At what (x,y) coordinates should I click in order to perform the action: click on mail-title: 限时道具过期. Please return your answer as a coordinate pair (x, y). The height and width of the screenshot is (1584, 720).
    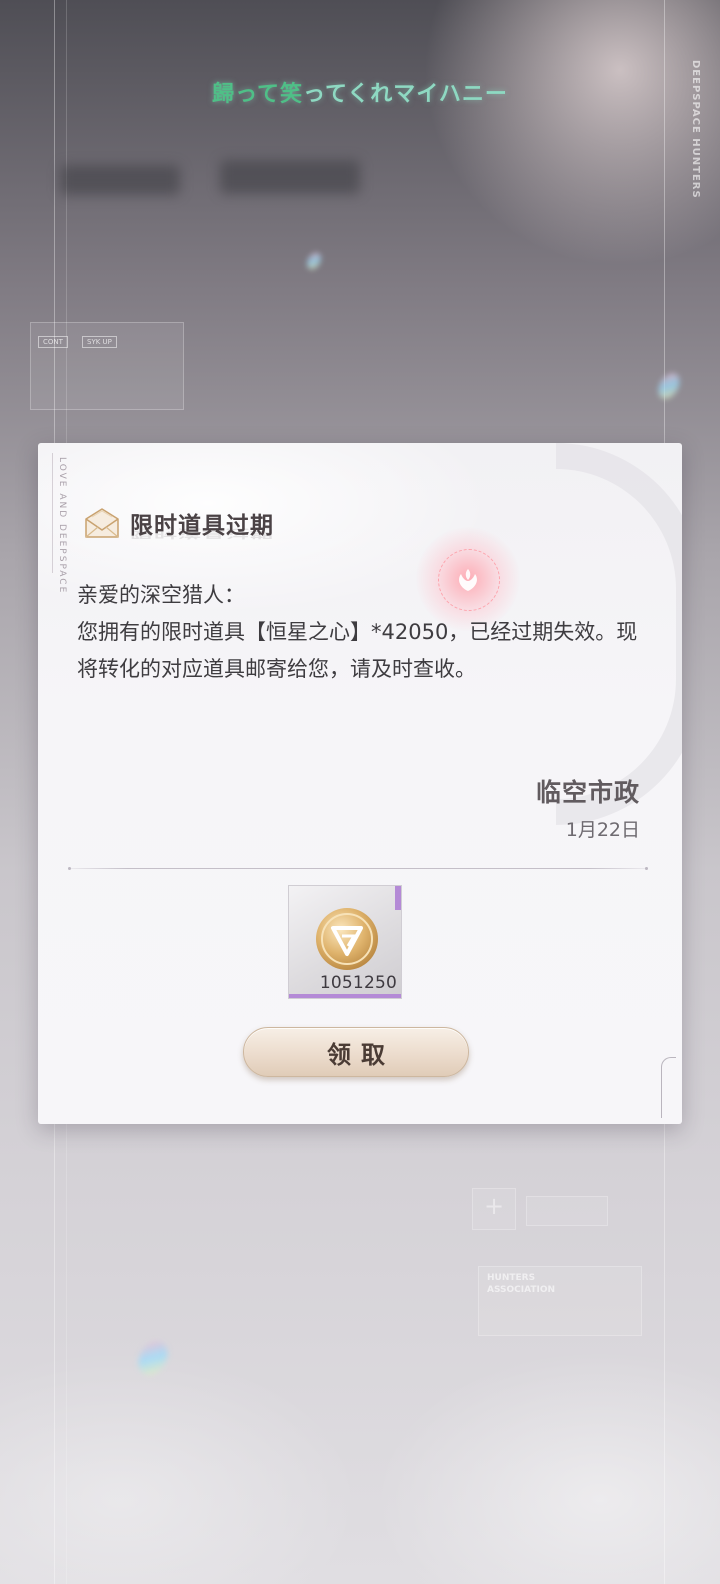
    Looking at the image, I should click on (202, 525).